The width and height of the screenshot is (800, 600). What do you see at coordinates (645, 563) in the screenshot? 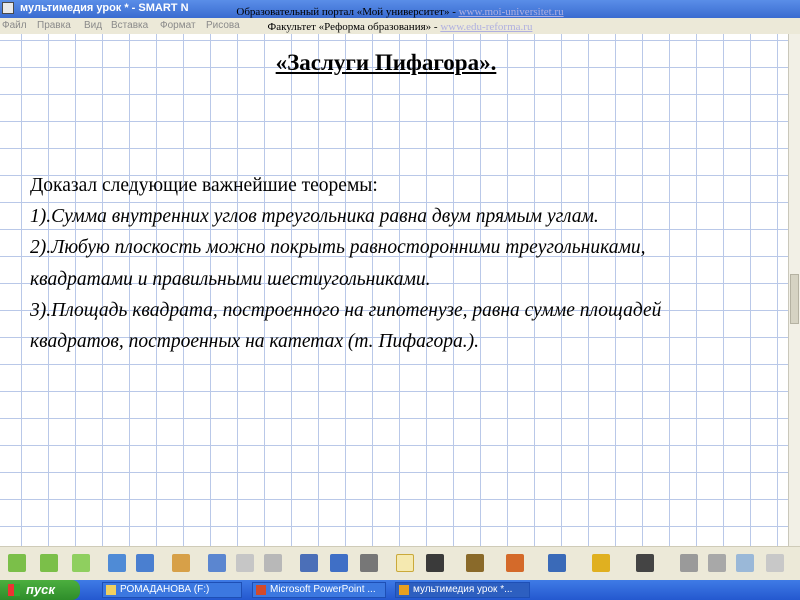
I see `text-icon` at bounding box center [645, 563].